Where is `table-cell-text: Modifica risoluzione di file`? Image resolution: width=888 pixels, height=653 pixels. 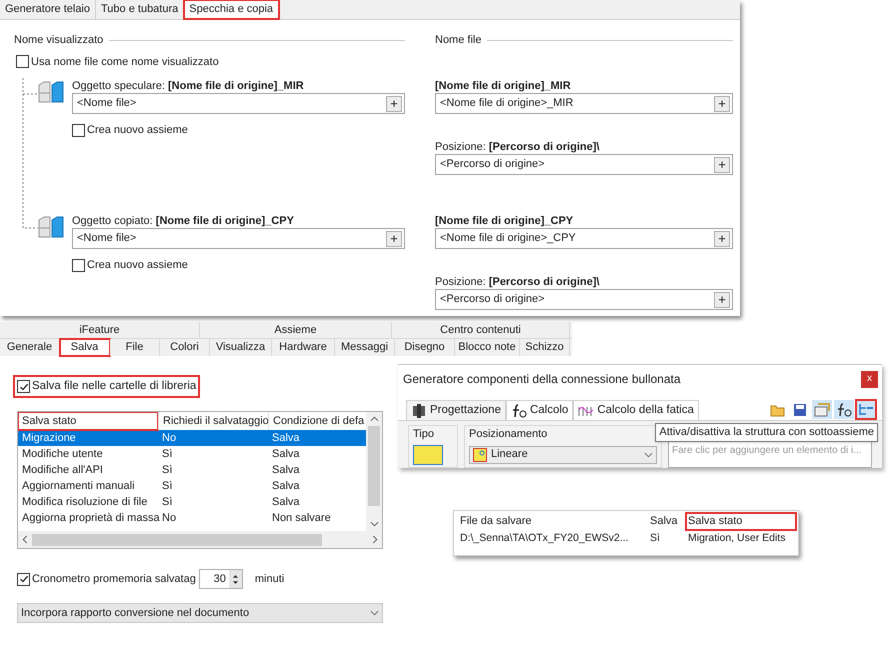
table-cell-text: Modifica risoluzione di file is located at coordinates (84, 502).